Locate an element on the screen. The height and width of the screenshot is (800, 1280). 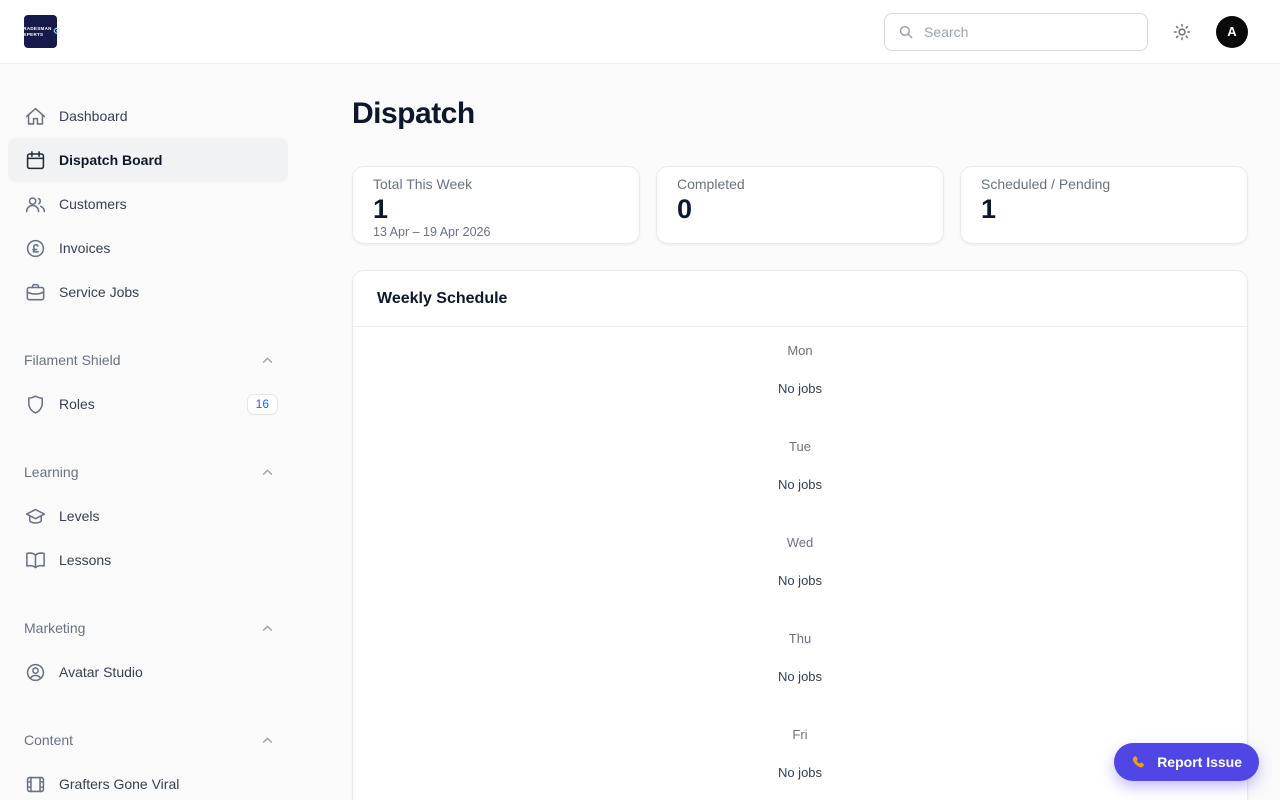
sidebar-item-label: Service Jobs is located at coordinates (99, 292).